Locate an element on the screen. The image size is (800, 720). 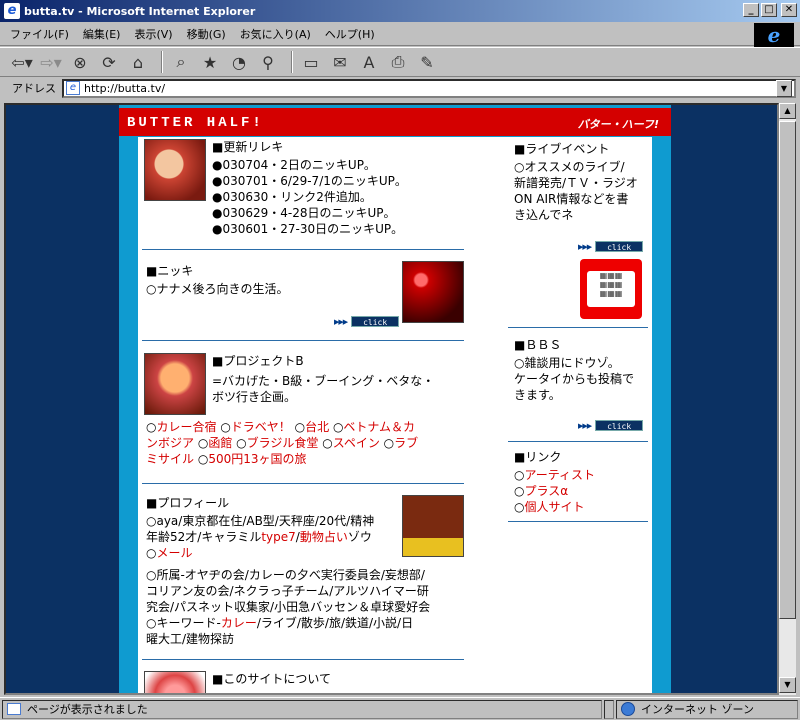
link-item: ○プラスα is located at coordinates (541, 491).